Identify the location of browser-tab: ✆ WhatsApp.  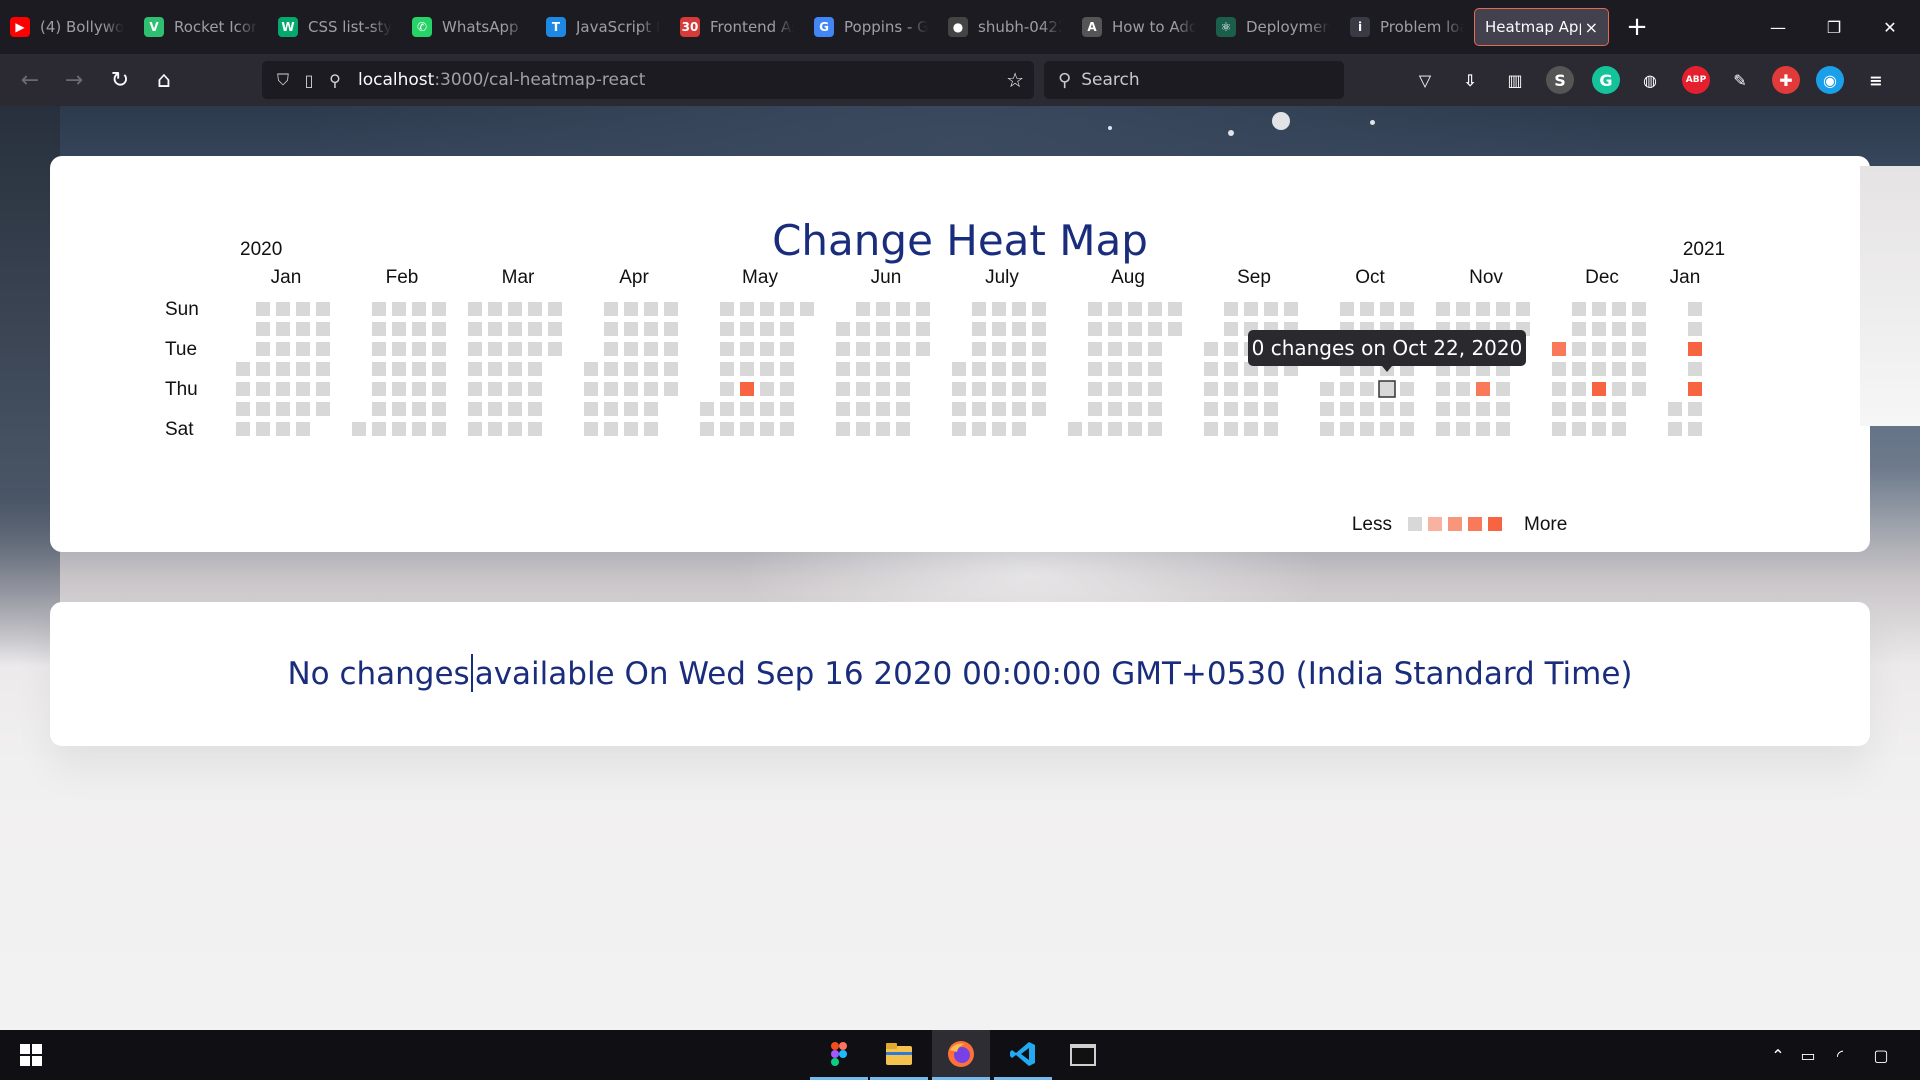
(469, 27).